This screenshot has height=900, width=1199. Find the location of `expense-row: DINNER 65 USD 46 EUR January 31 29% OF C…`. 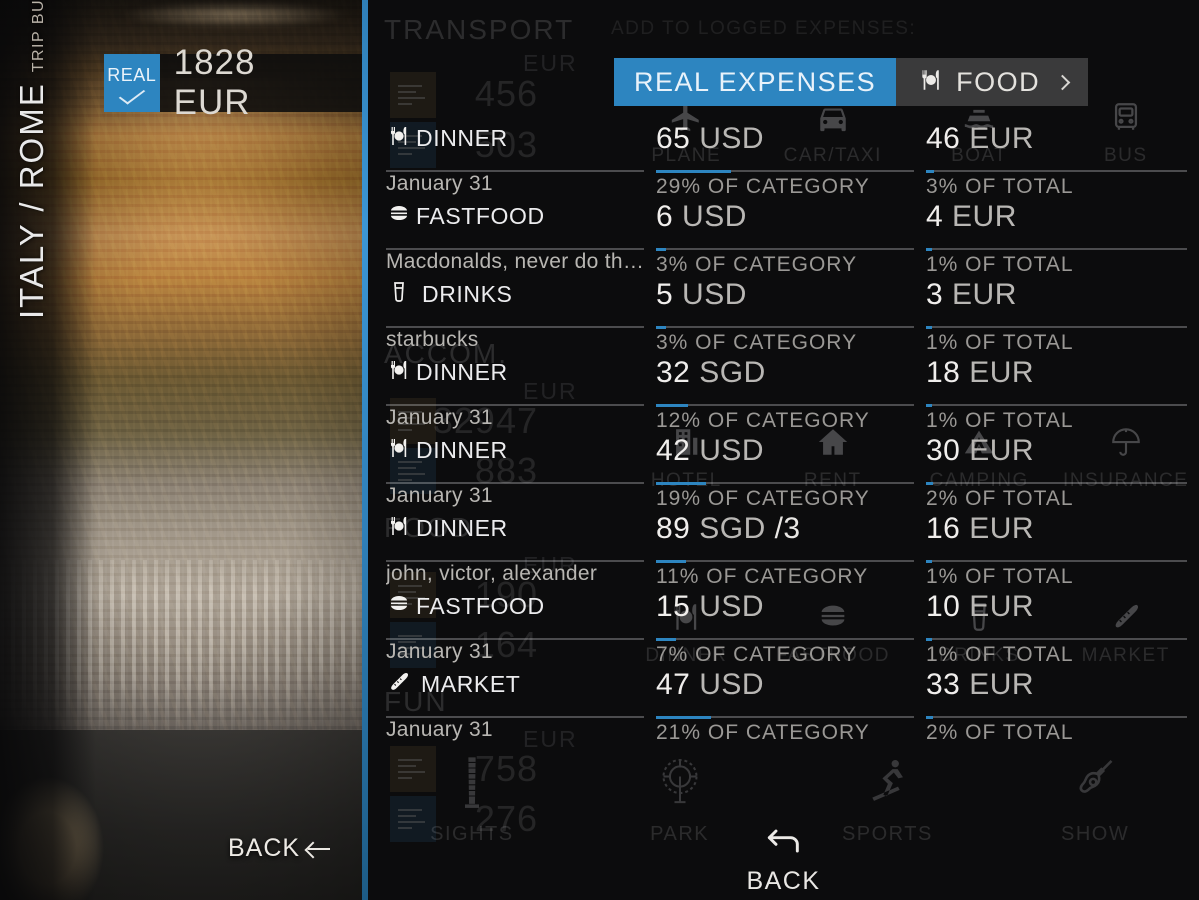

expense-row: DINNER 65 USD 46 EUR January 31 29% OF C… is located at coordinates (783, 159).